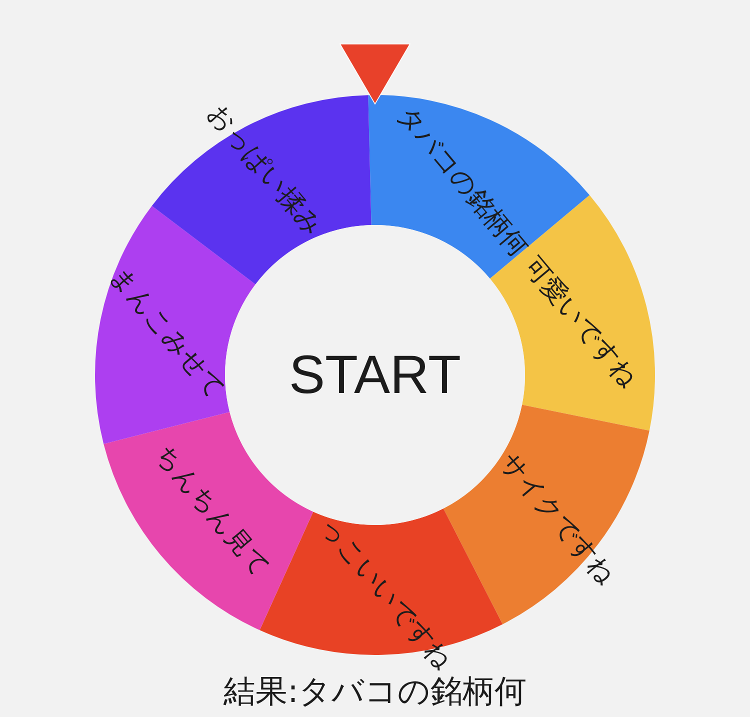  Describe the element at coordinates (375, 74) in the screenshot. I see `pointer-icon` at that location.